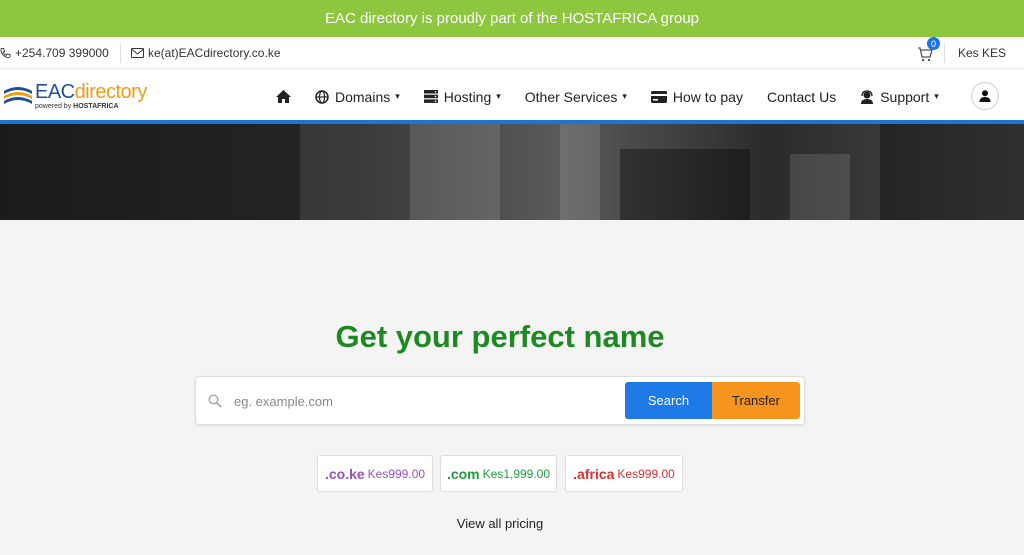 The height and width of the screenshot is (555, 1024). I want to click on home-icon, so click(283, 96).